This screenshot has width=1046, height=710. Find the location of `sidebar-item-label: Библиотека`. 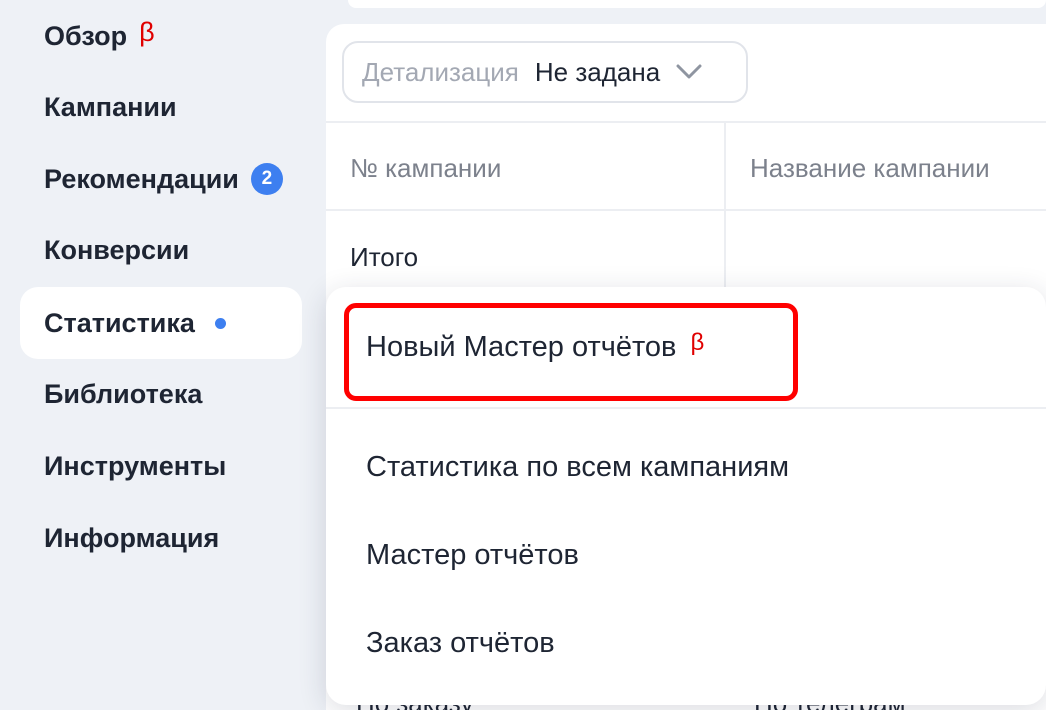

sidebar-item-label: Библиотека is located at coordinates (123, 393).